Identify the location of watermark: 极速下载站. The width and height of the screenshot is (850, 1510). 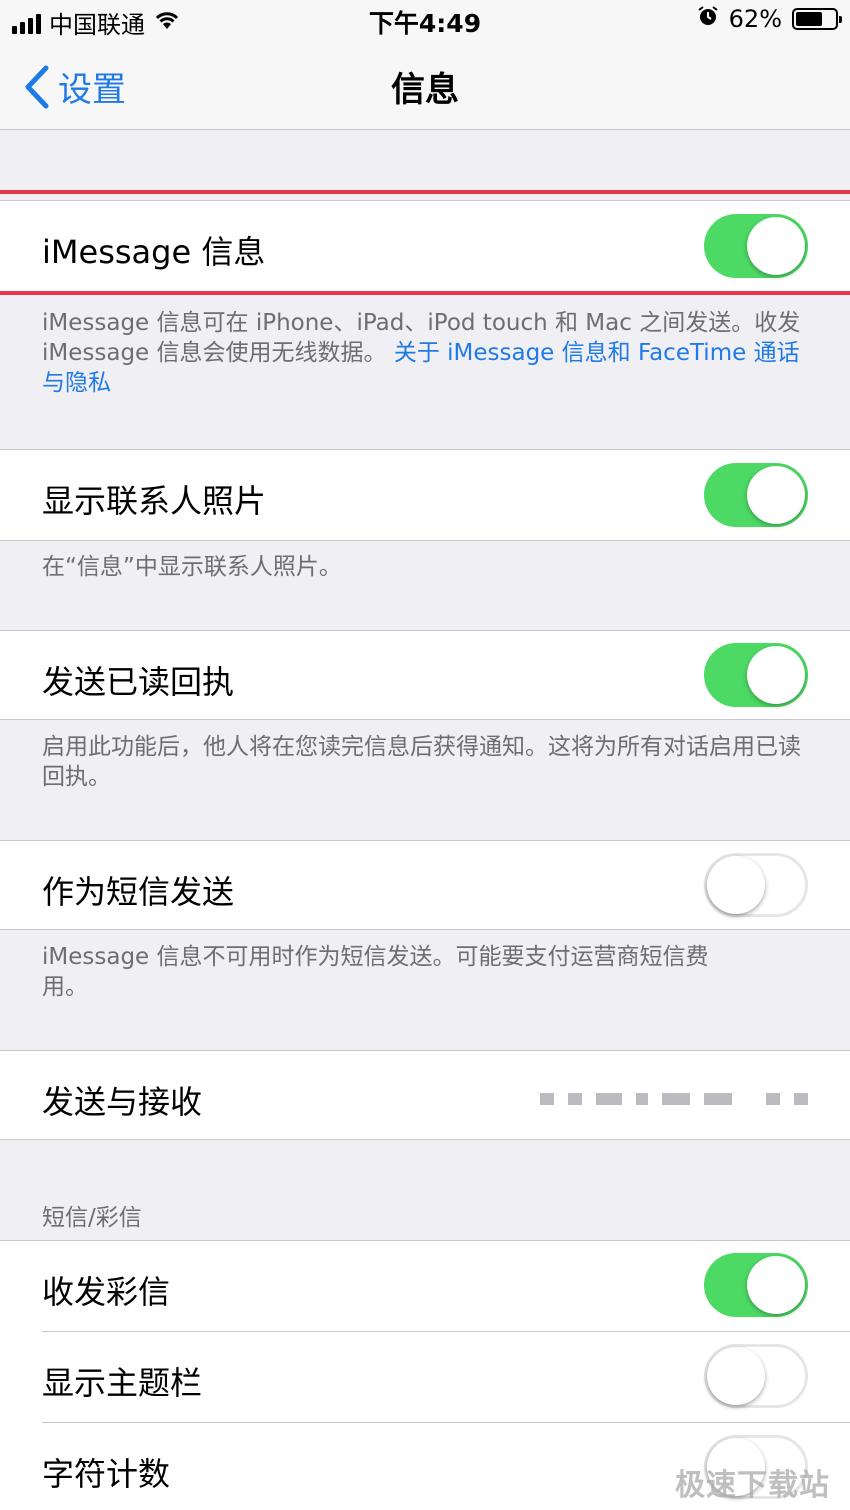
(752, 1485).